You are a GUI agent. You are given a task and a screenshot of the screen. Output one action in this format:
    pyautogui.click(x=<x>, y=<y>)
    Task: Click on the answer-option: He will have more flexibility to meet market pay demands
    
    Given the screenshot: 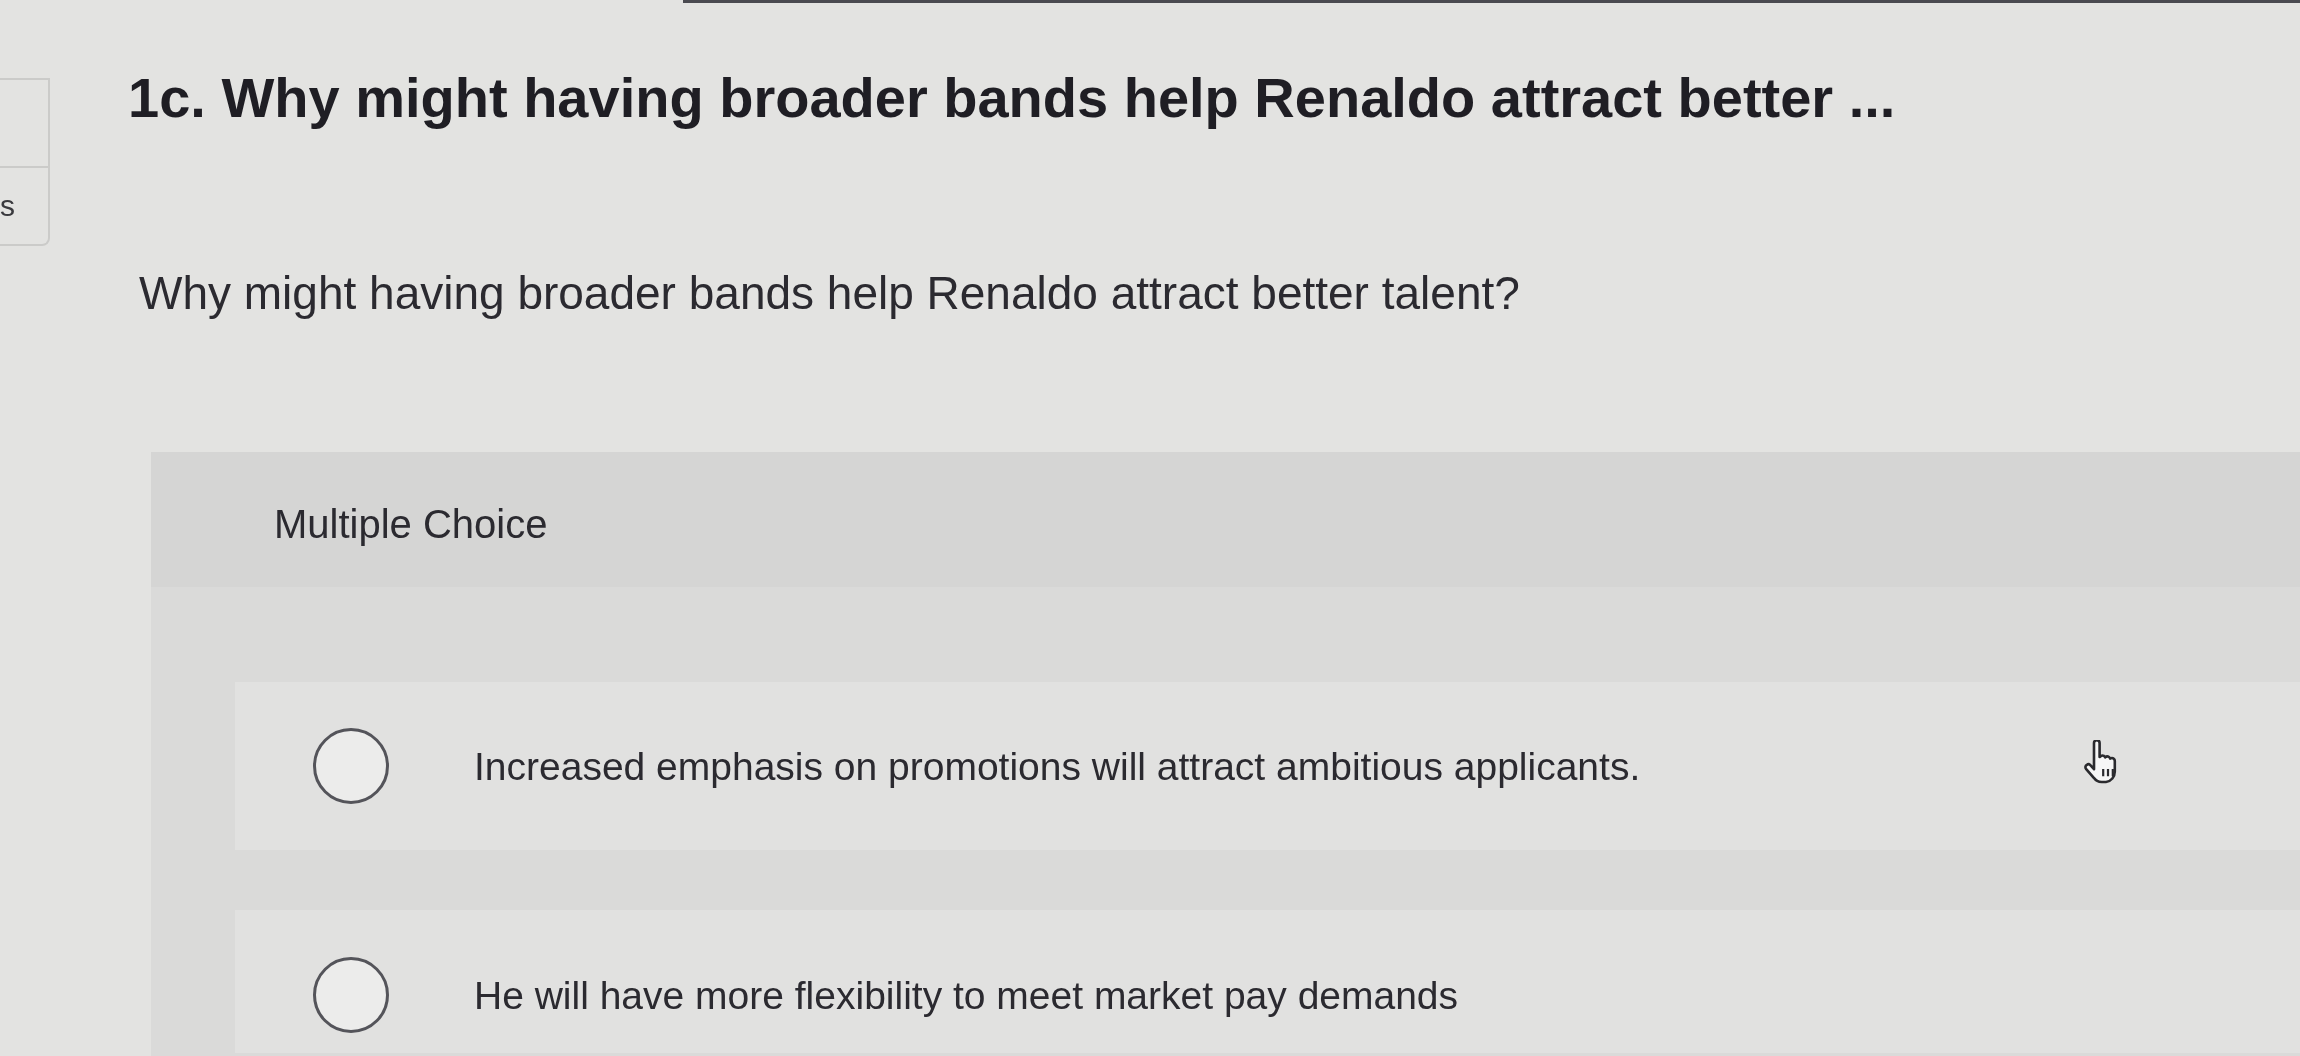 What is the action you would take?
    pyautogui.click(x=1267, y=981)
    